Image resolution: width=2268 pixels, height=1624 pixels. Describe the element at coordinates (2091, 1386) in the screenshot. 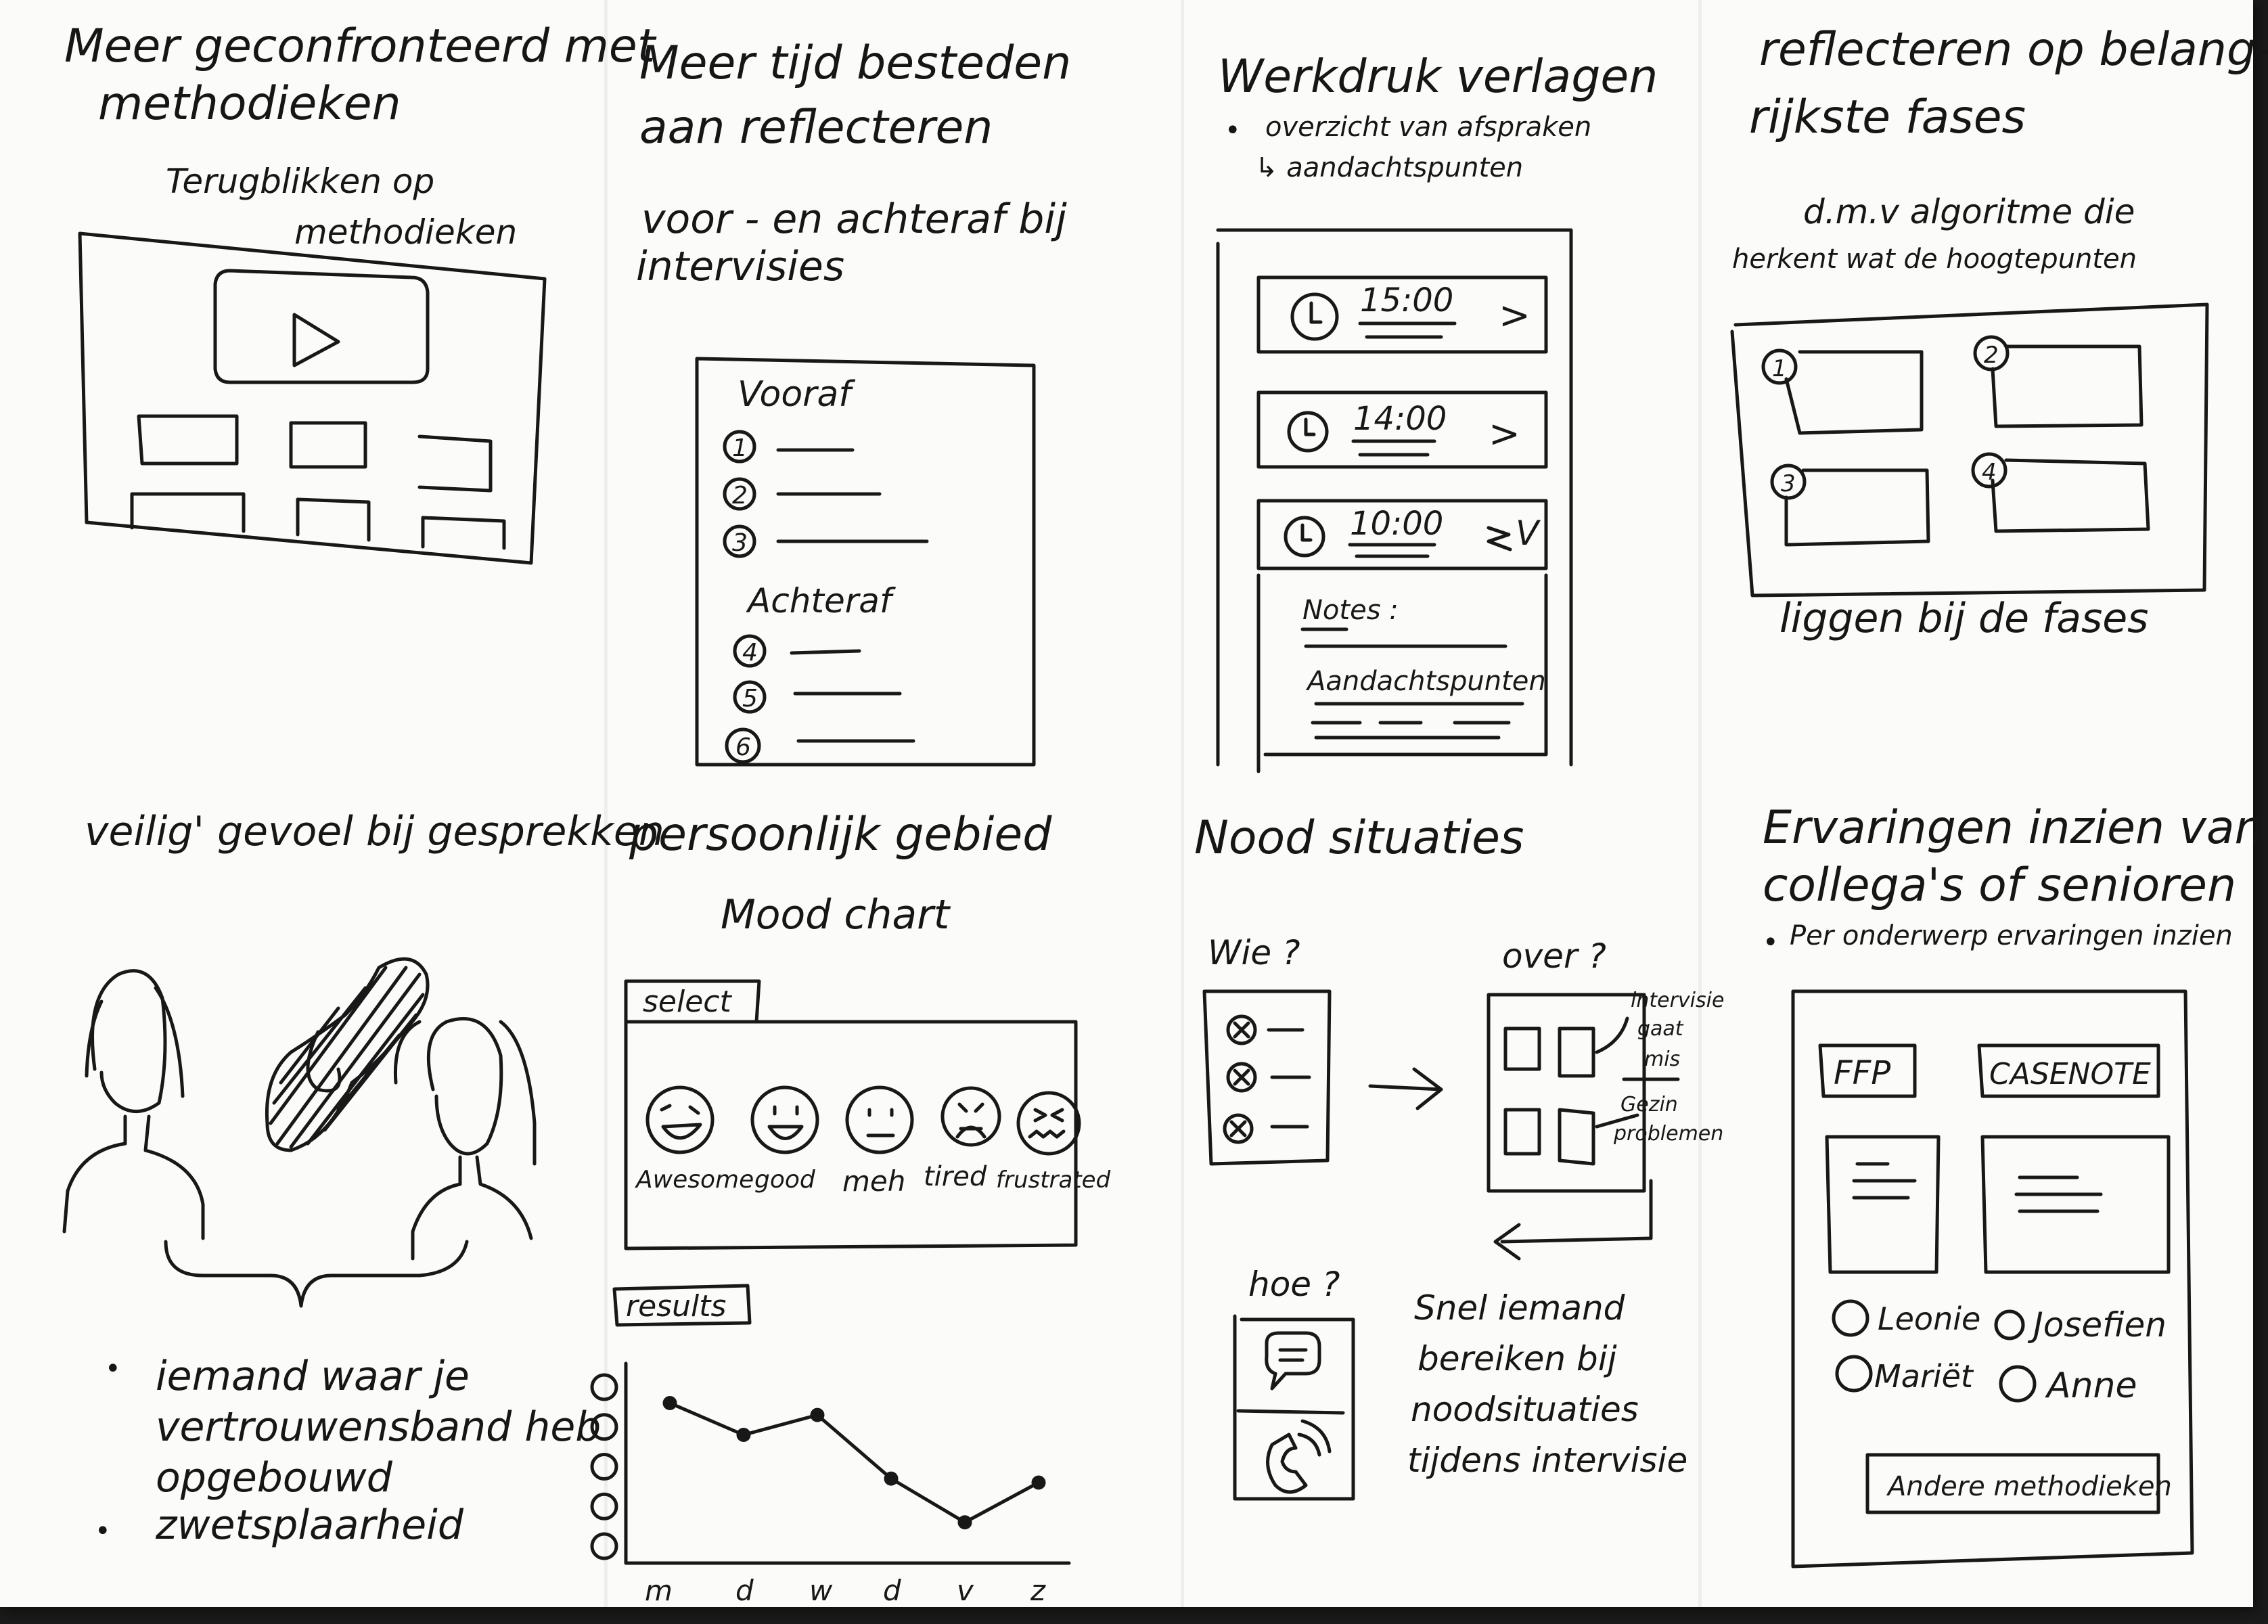

I see `colleague-name: Anne` at that location.